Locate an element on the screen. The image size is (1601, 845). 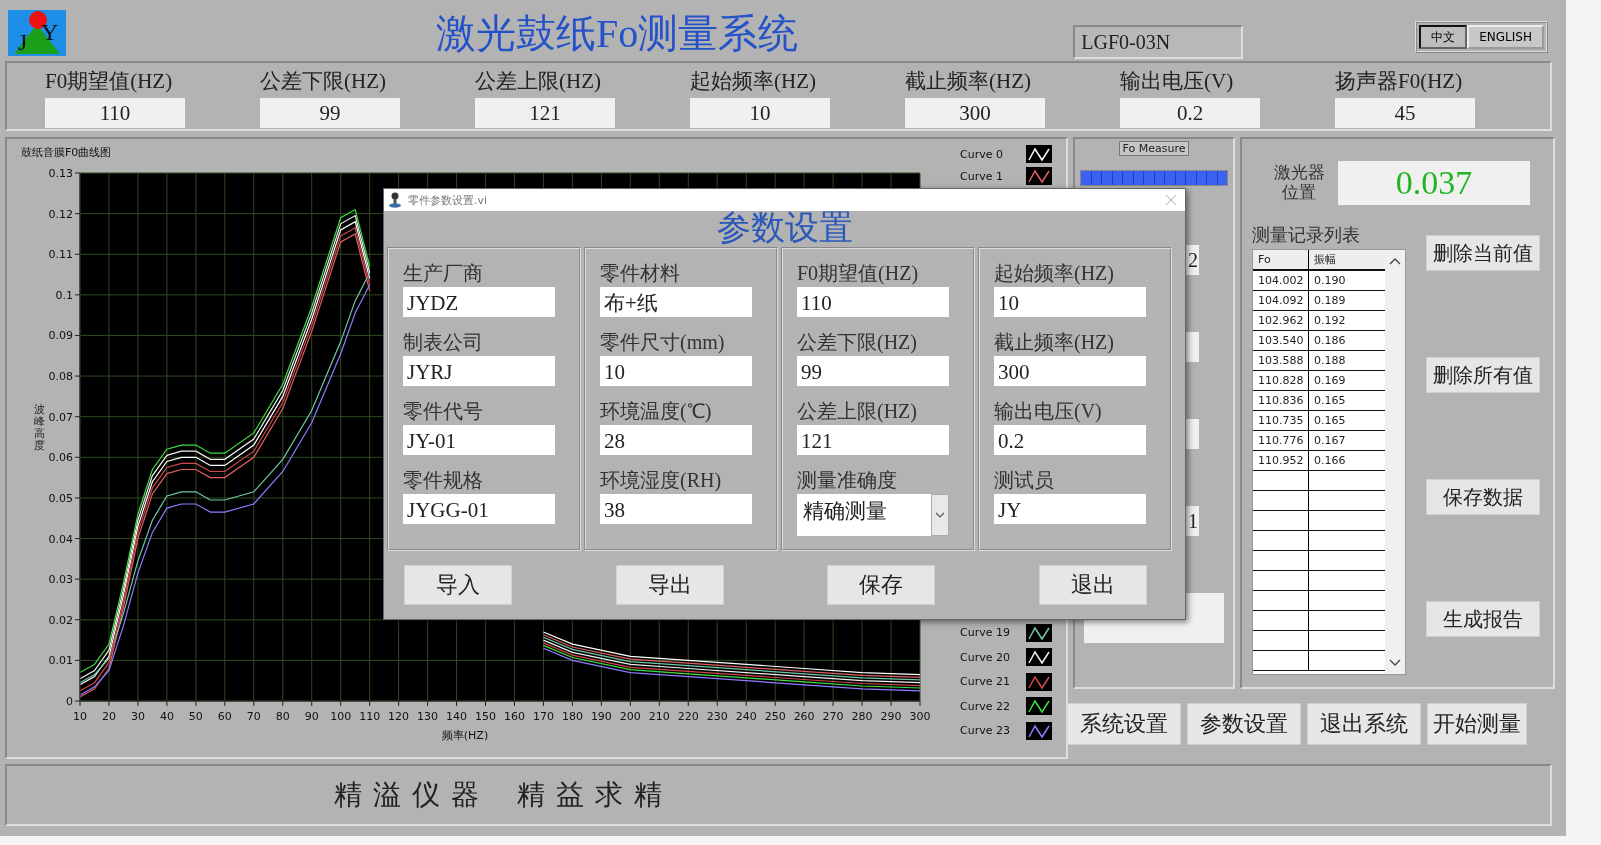
table-cell-text: 0.186 is located at coordinates (1330, 341).